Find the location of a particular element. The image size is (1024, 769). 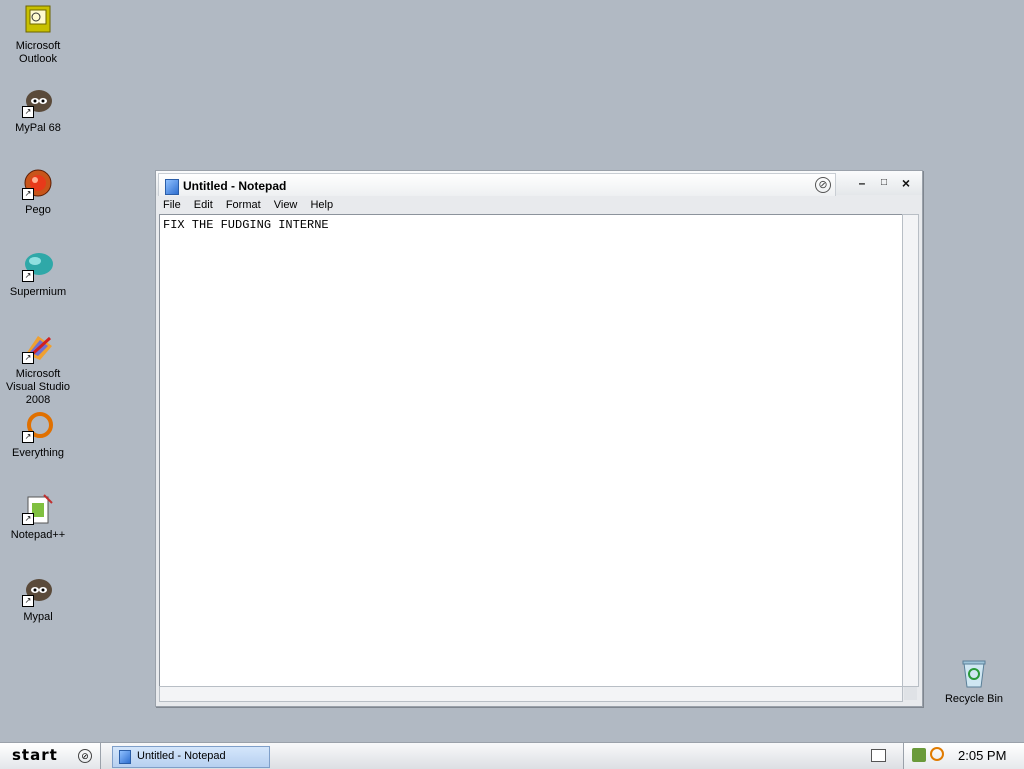

desktop-icon-mypal-68: ↗ MyPal 68 is located at coordinates (38, 110).